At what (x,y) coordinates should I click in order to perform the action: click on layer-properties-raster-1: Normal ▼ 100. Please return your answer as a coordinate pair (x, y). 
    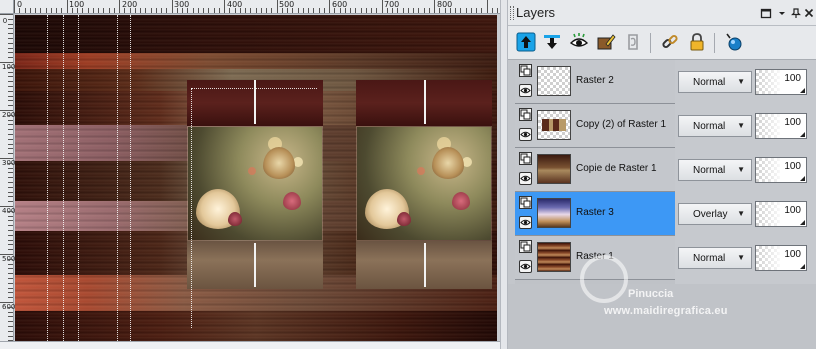
    Looking at the image, I should click on (745, 258).